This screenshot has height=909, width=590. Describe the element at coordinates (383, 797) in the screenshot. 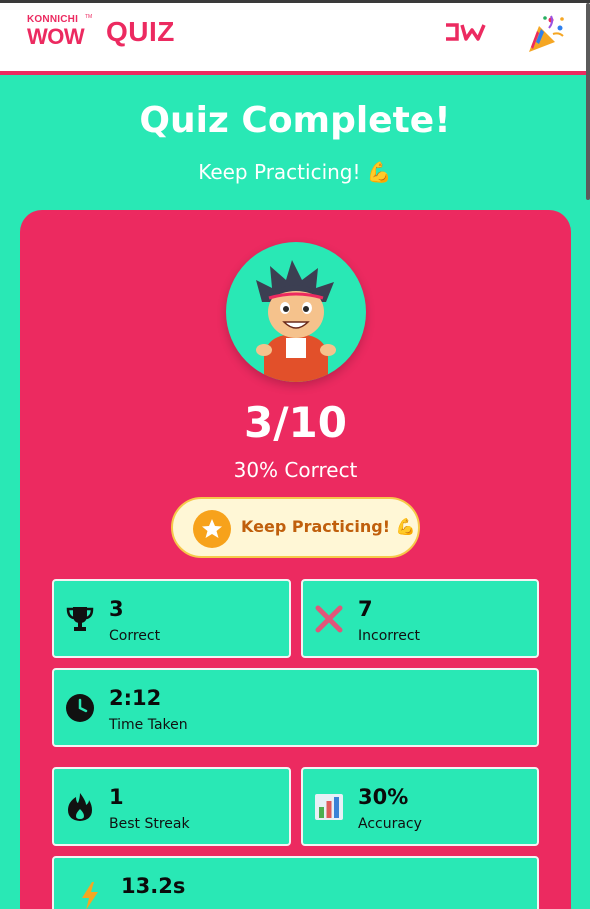

I see `accuracy-value: 30%` at that location.